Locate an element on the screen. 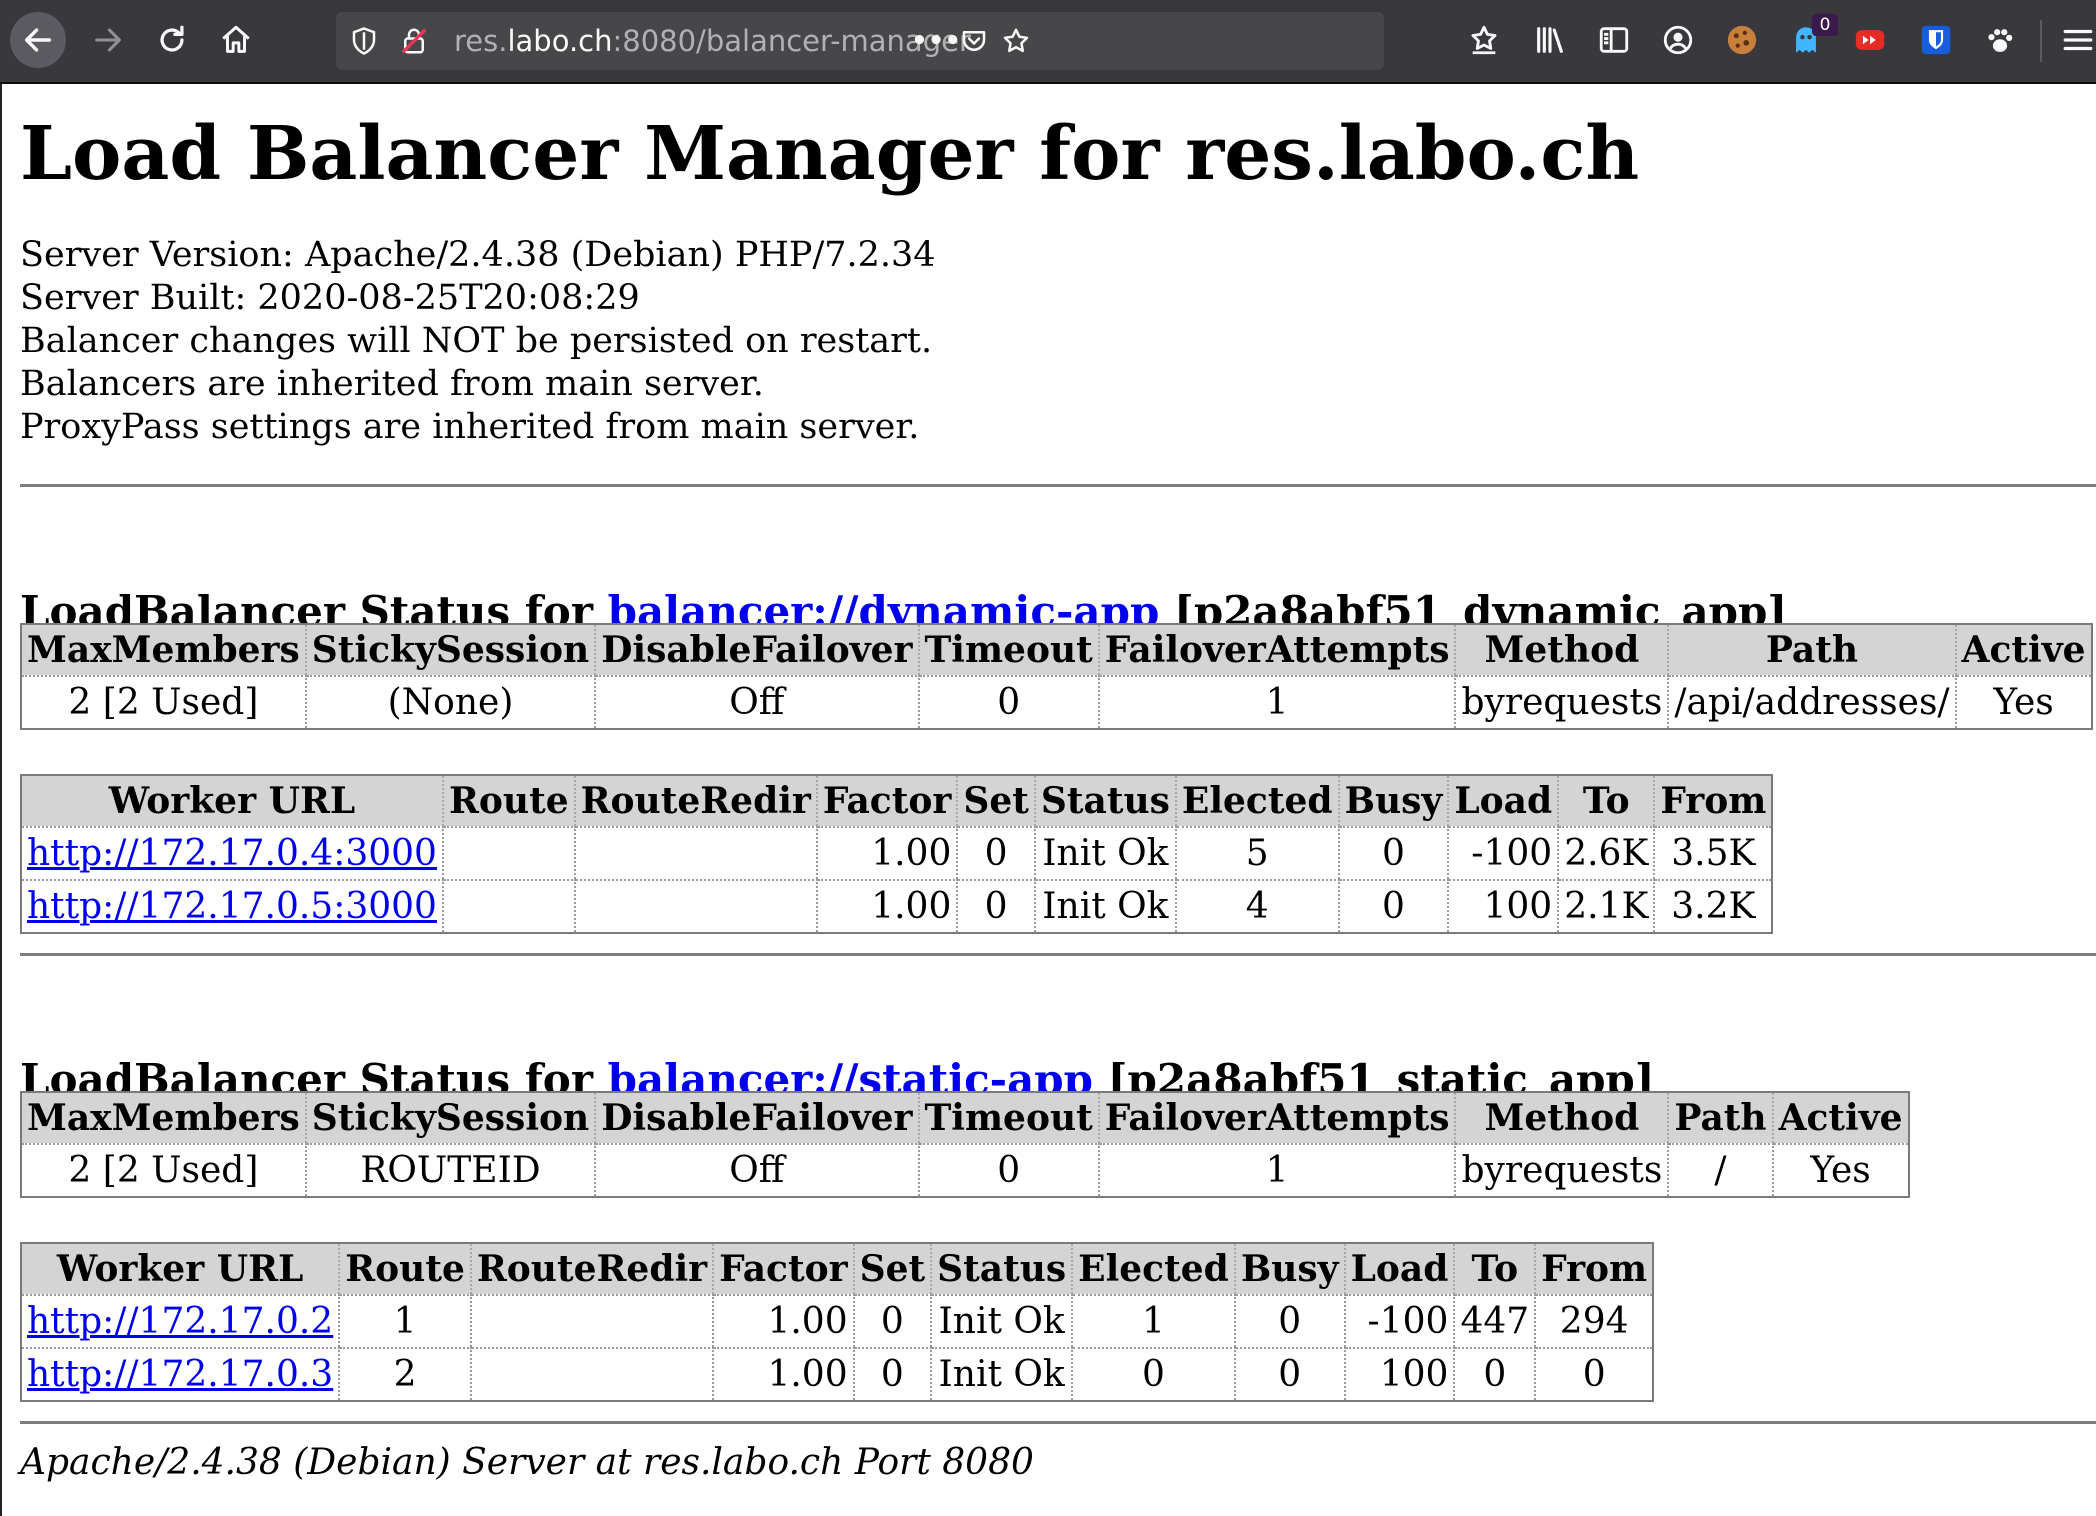  table-cell: Yes is located at coordinates (1840, 1169).